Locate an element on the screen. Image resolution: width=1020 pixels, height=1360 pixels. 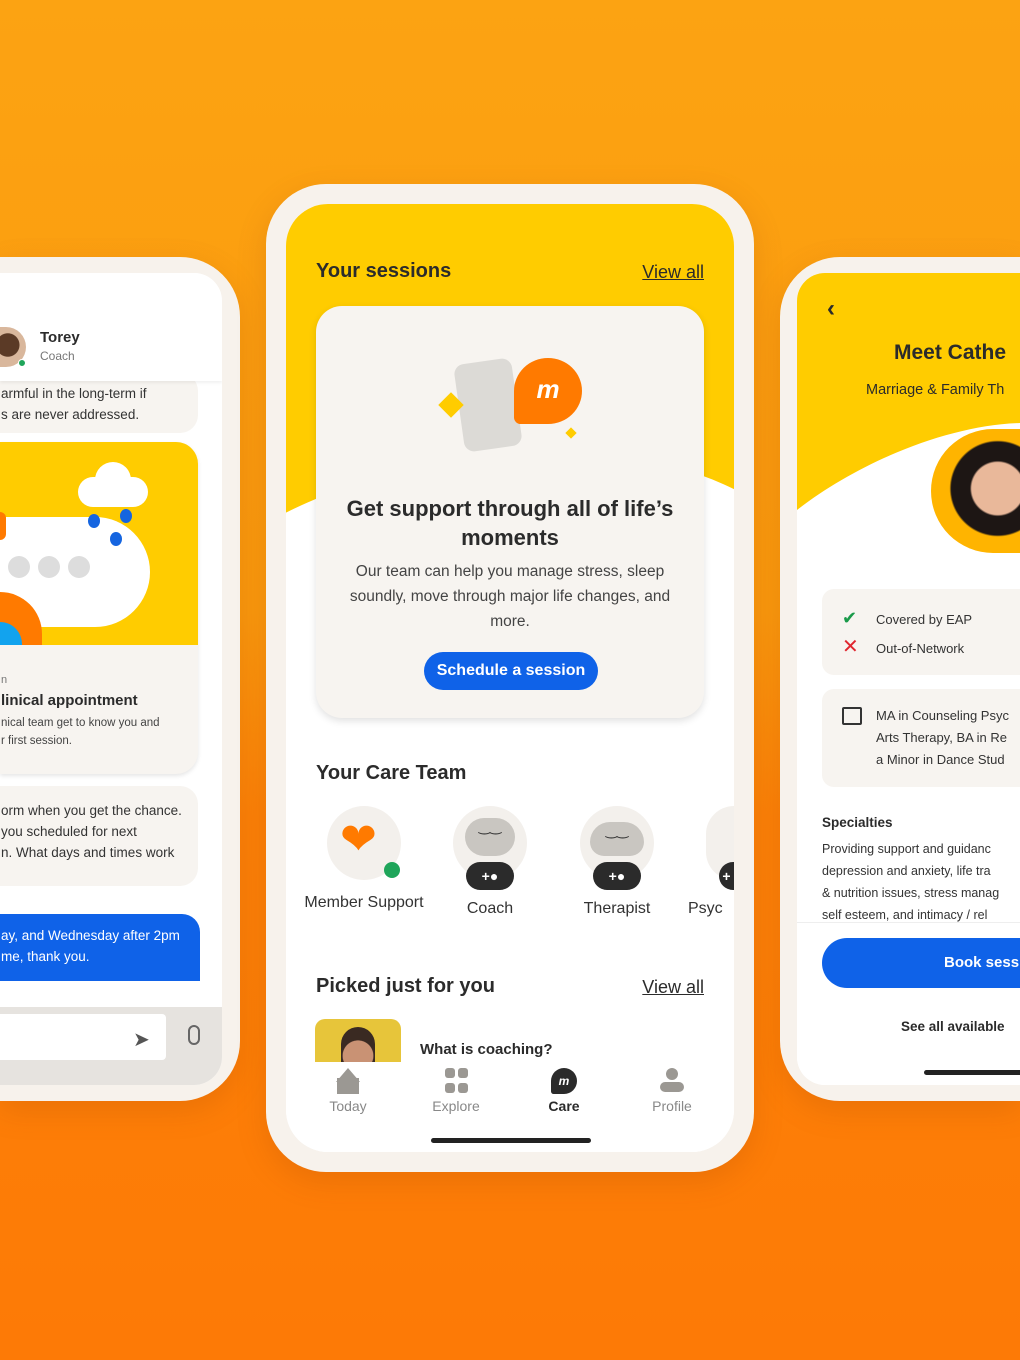
specialties-line: & nutrition issues, stress manag is located at coordinates (911, 893).